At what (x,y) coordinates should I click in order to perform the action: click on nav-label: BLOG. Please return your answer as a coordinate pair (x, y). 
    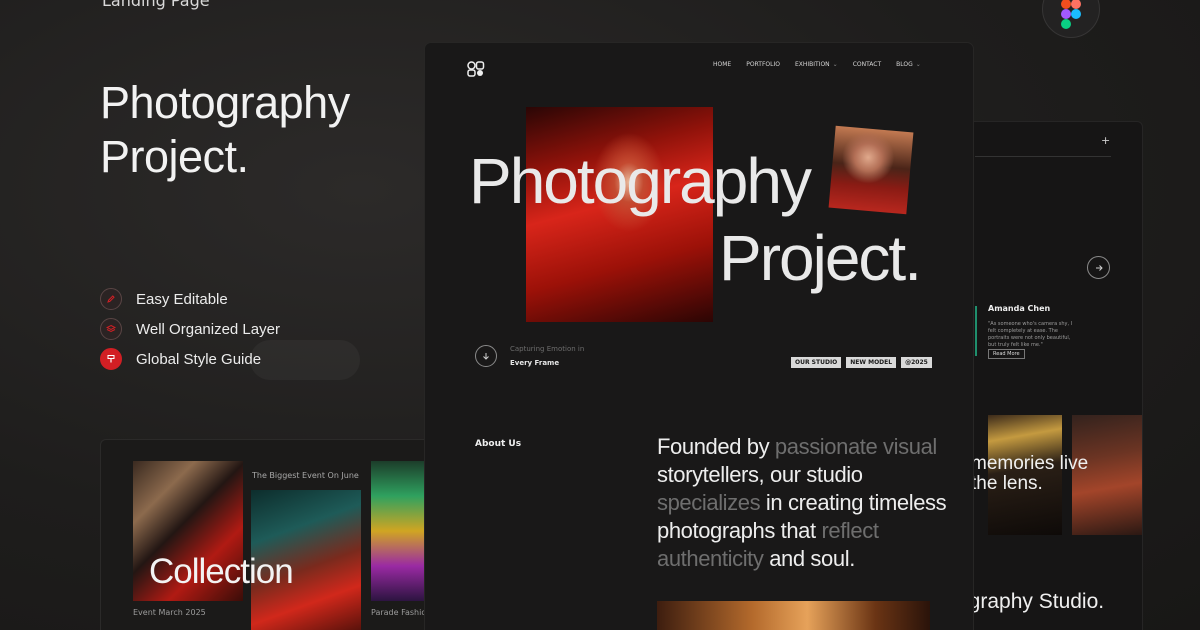
    Looking at the image, I should click on (904, 64).